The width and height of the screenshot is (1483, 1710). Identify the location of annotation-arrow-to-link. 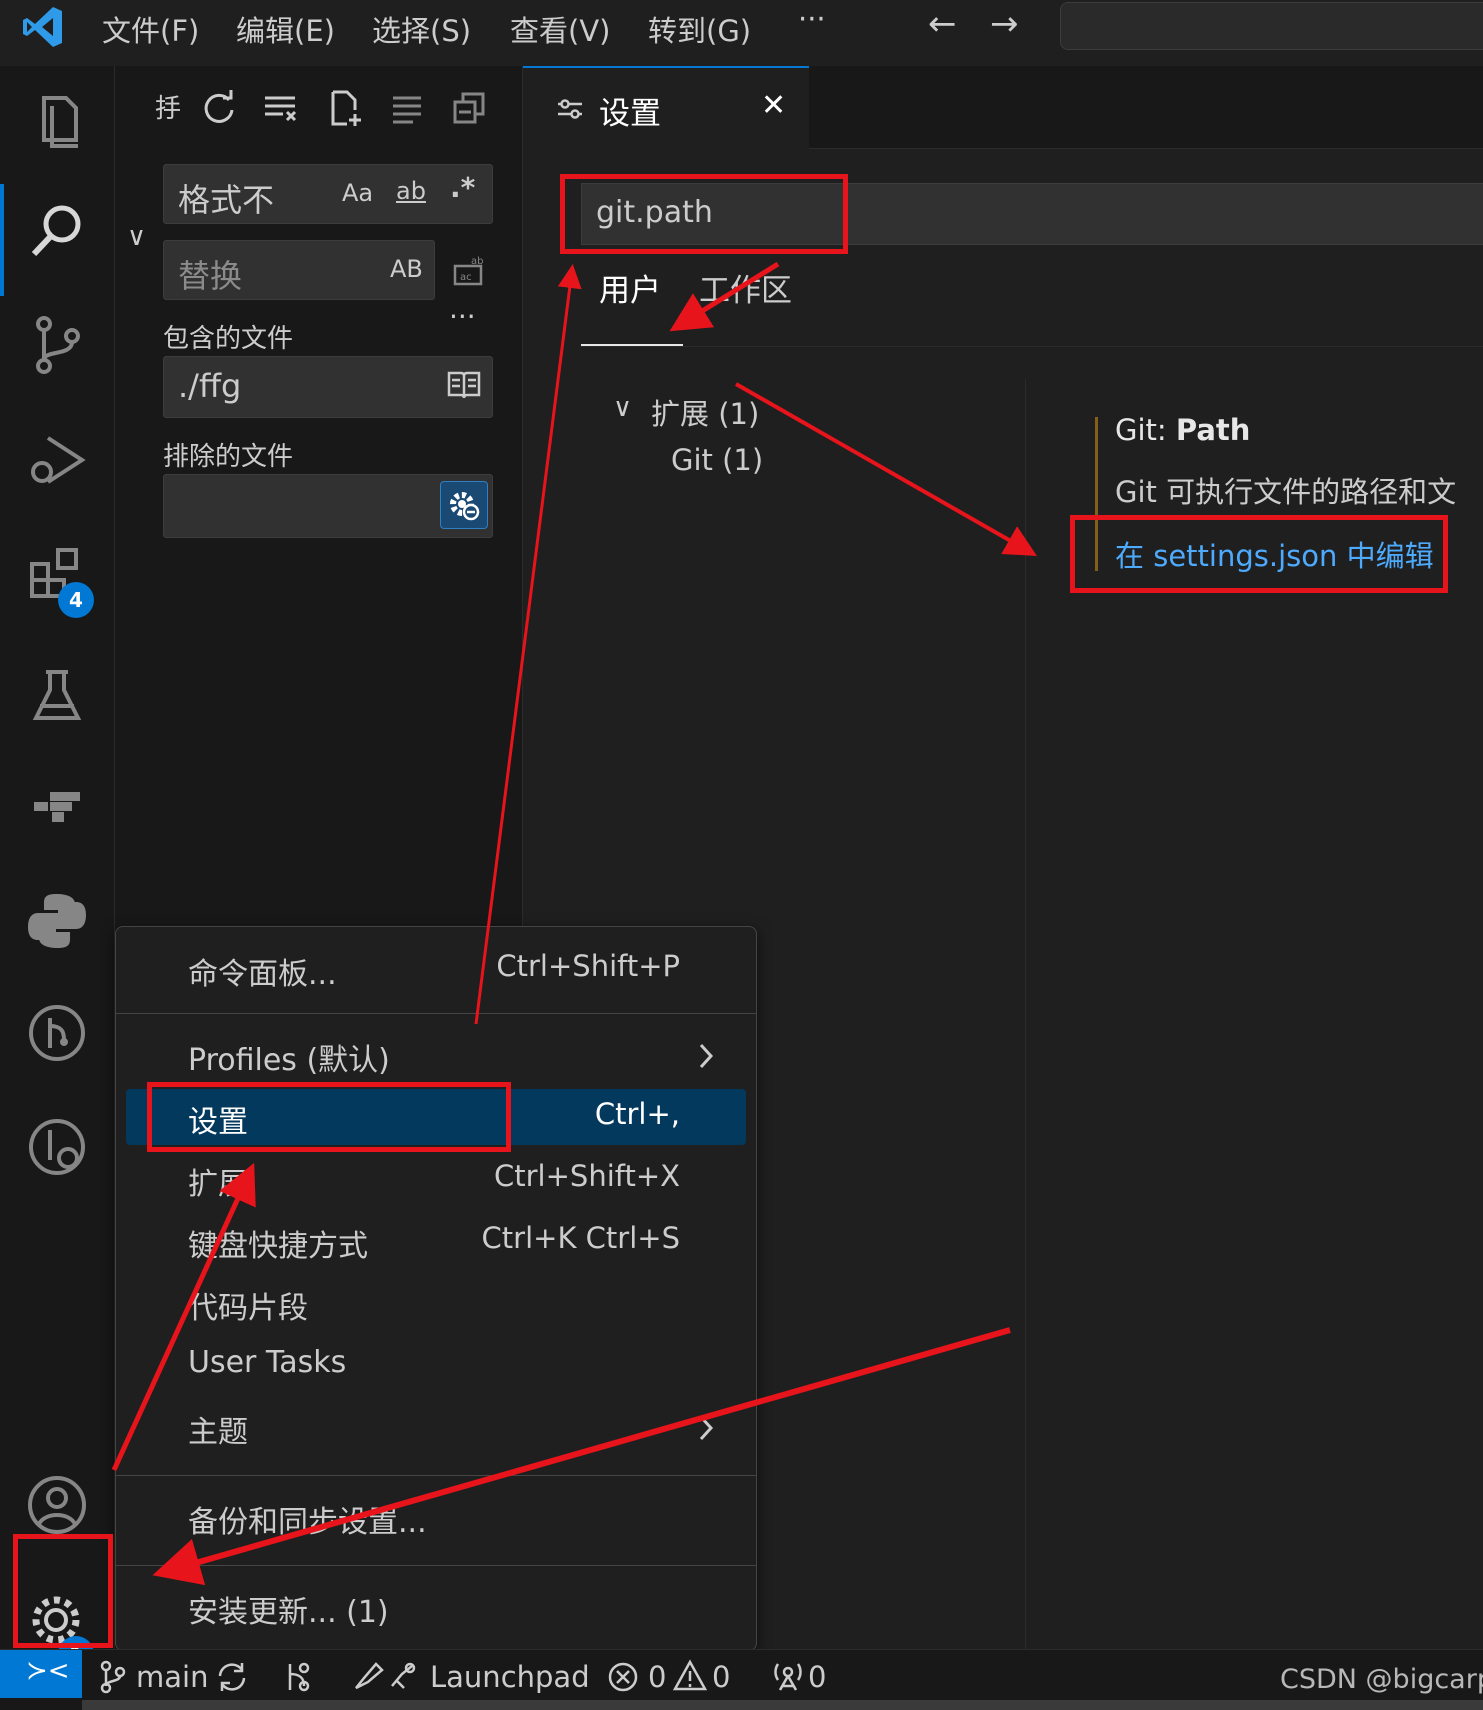
(886, 469).